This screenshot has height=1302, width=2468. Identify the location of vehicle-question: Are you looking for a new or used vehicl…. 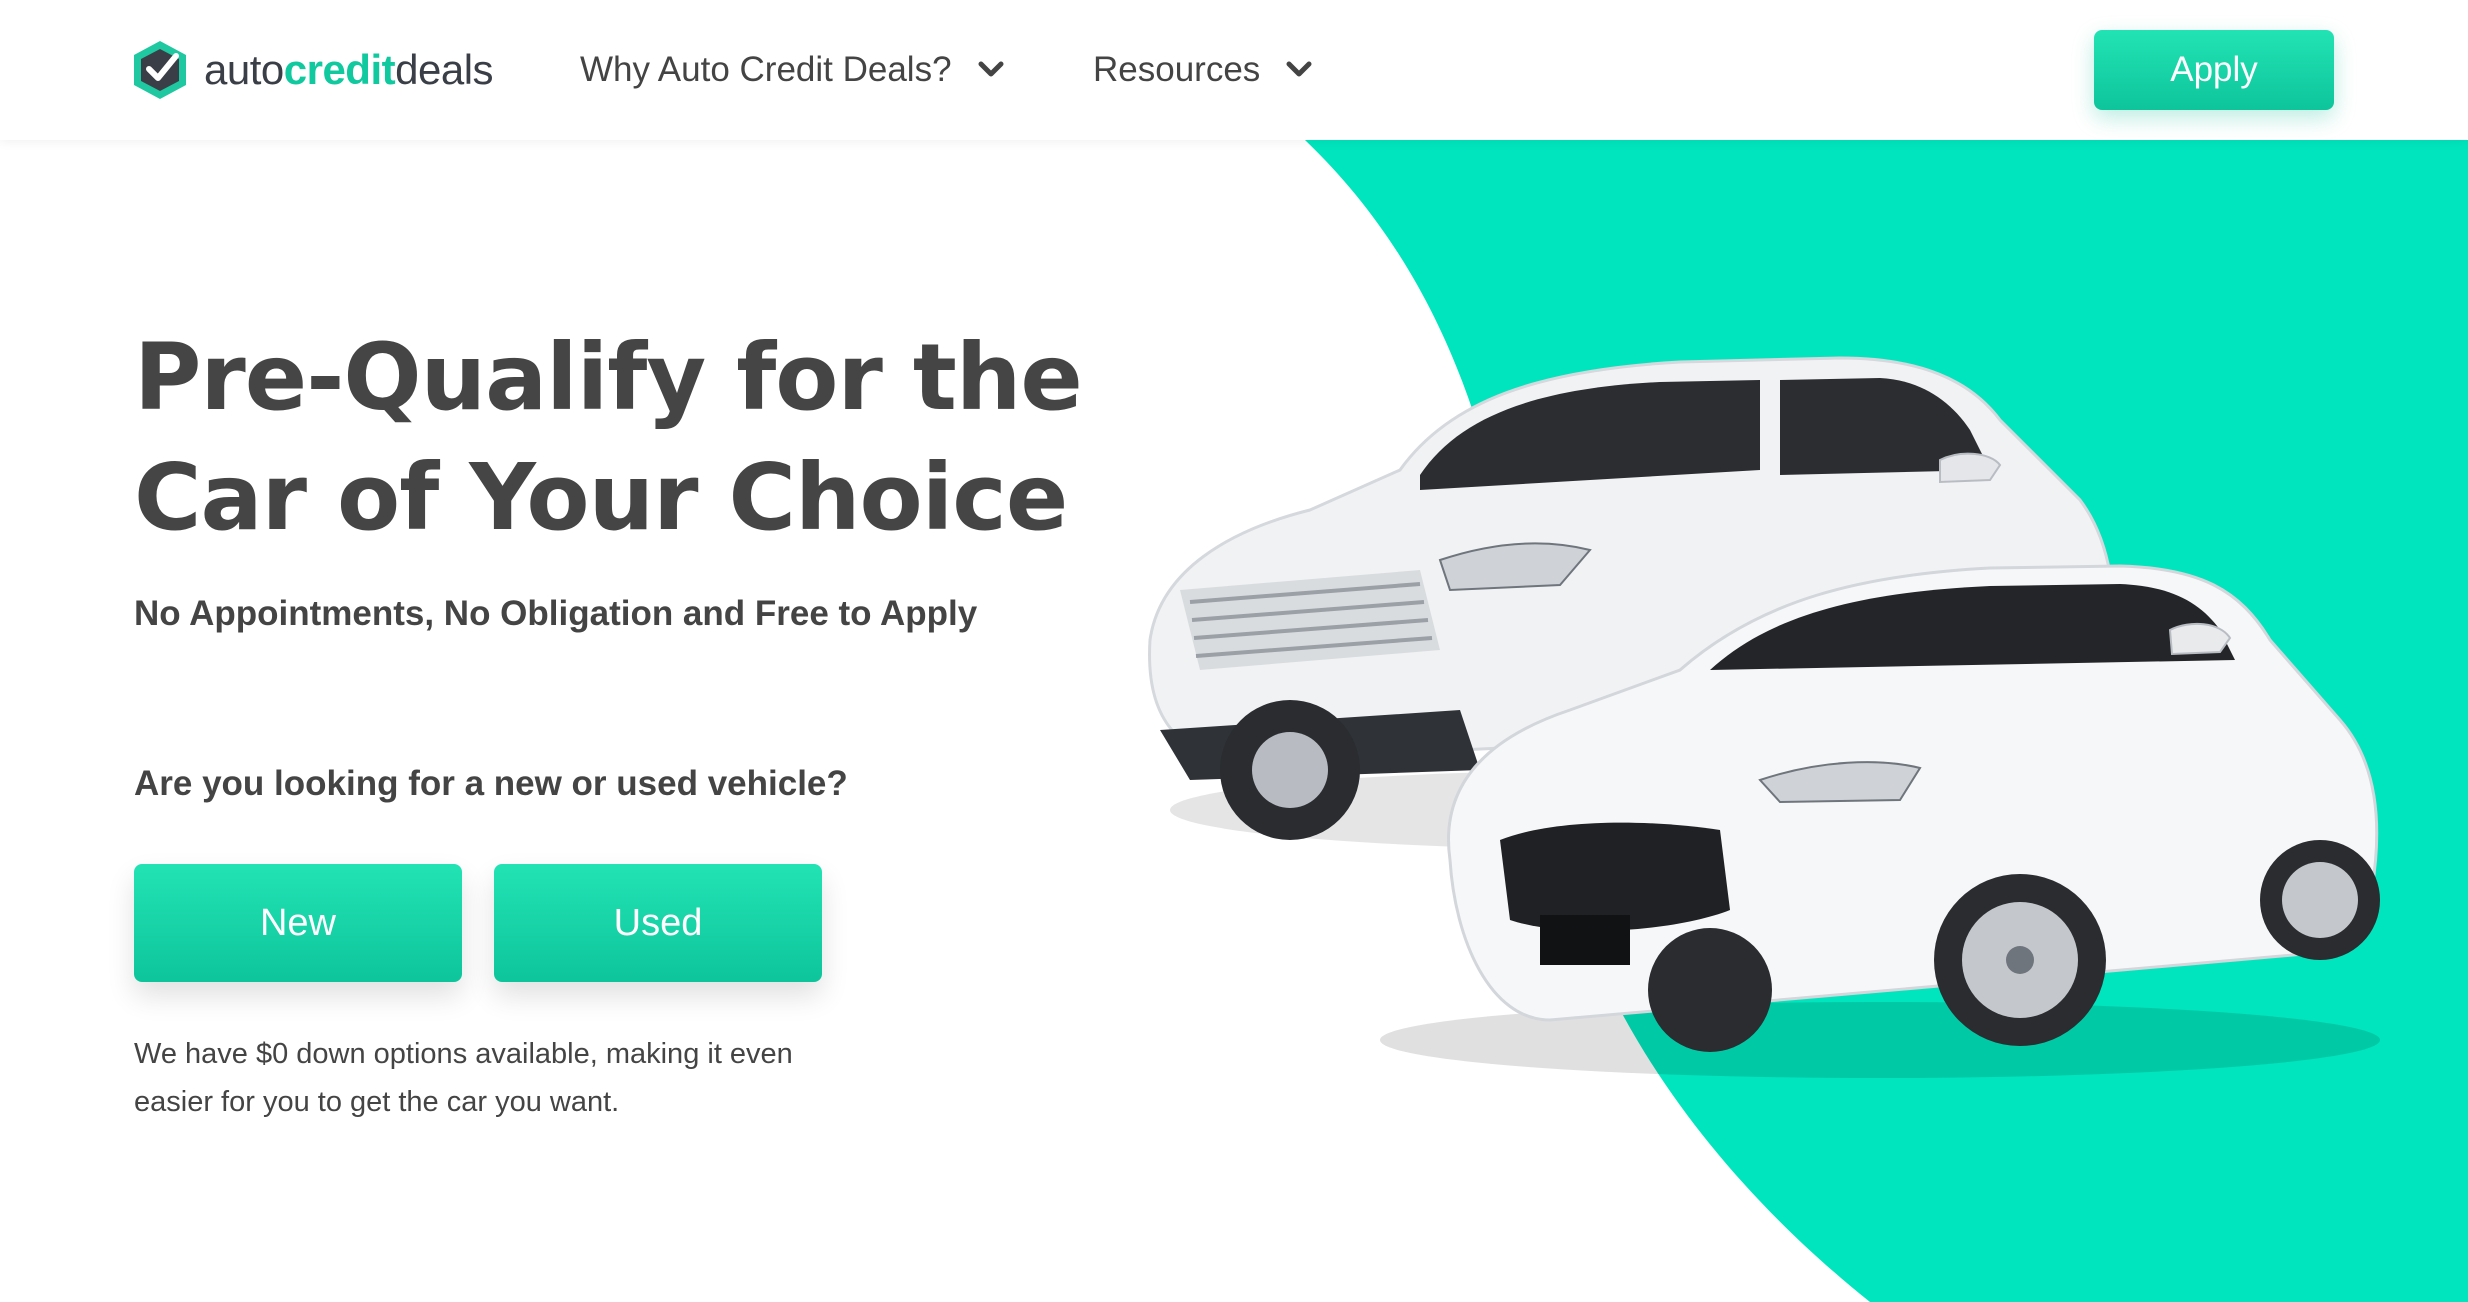
(491, 783).